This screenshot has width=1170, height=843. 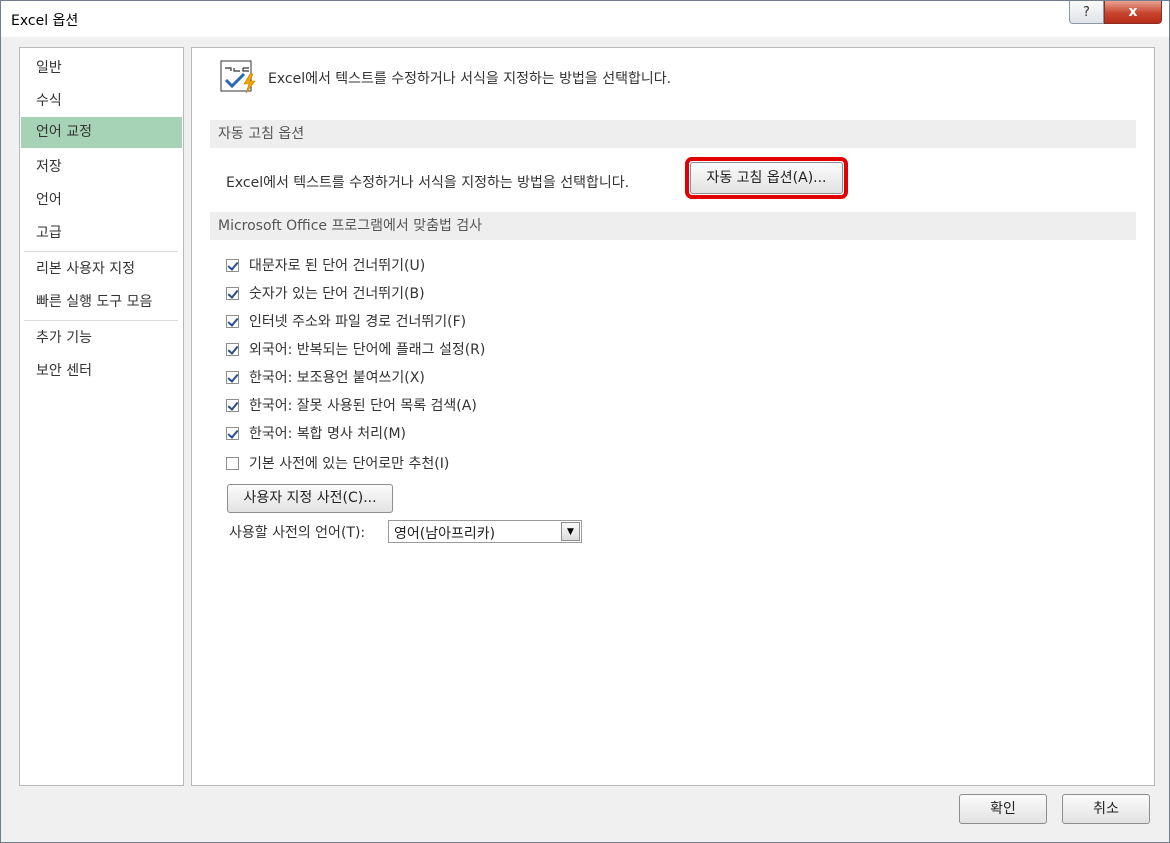 I want to click on autocorrect-description: Excel에서 텍스트를 수정하거나 서식을 지정하는 방법을 선택합니다., so click(x=428, y=183).